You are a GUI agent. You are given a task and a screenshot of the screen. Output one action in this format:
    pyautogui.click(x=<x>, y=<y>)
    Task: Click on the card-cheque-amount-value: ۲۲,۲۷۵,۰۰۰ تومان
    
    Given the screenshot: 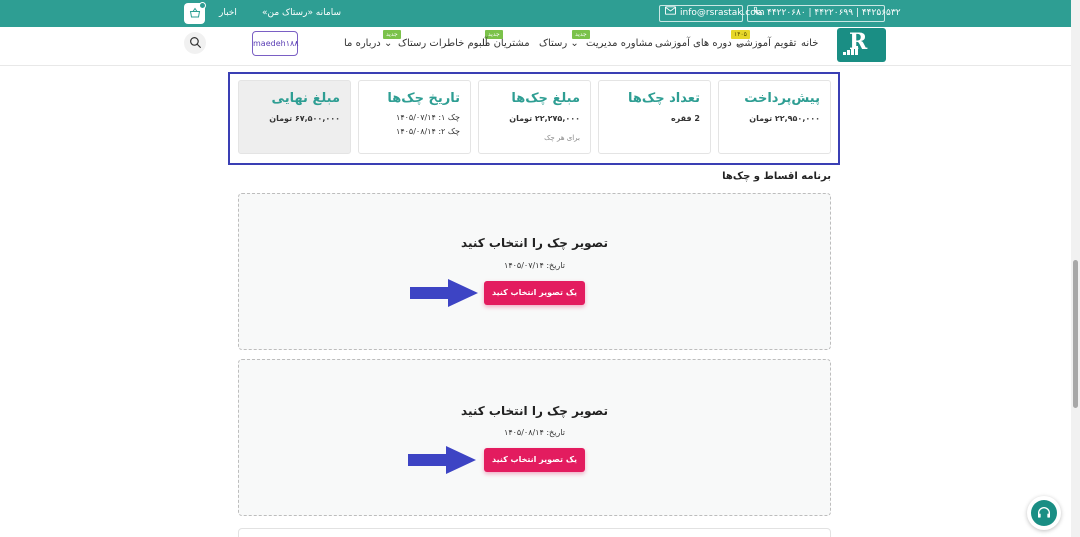 What is the action you would take?
    pyautogui.click(x=544, y=118)
    